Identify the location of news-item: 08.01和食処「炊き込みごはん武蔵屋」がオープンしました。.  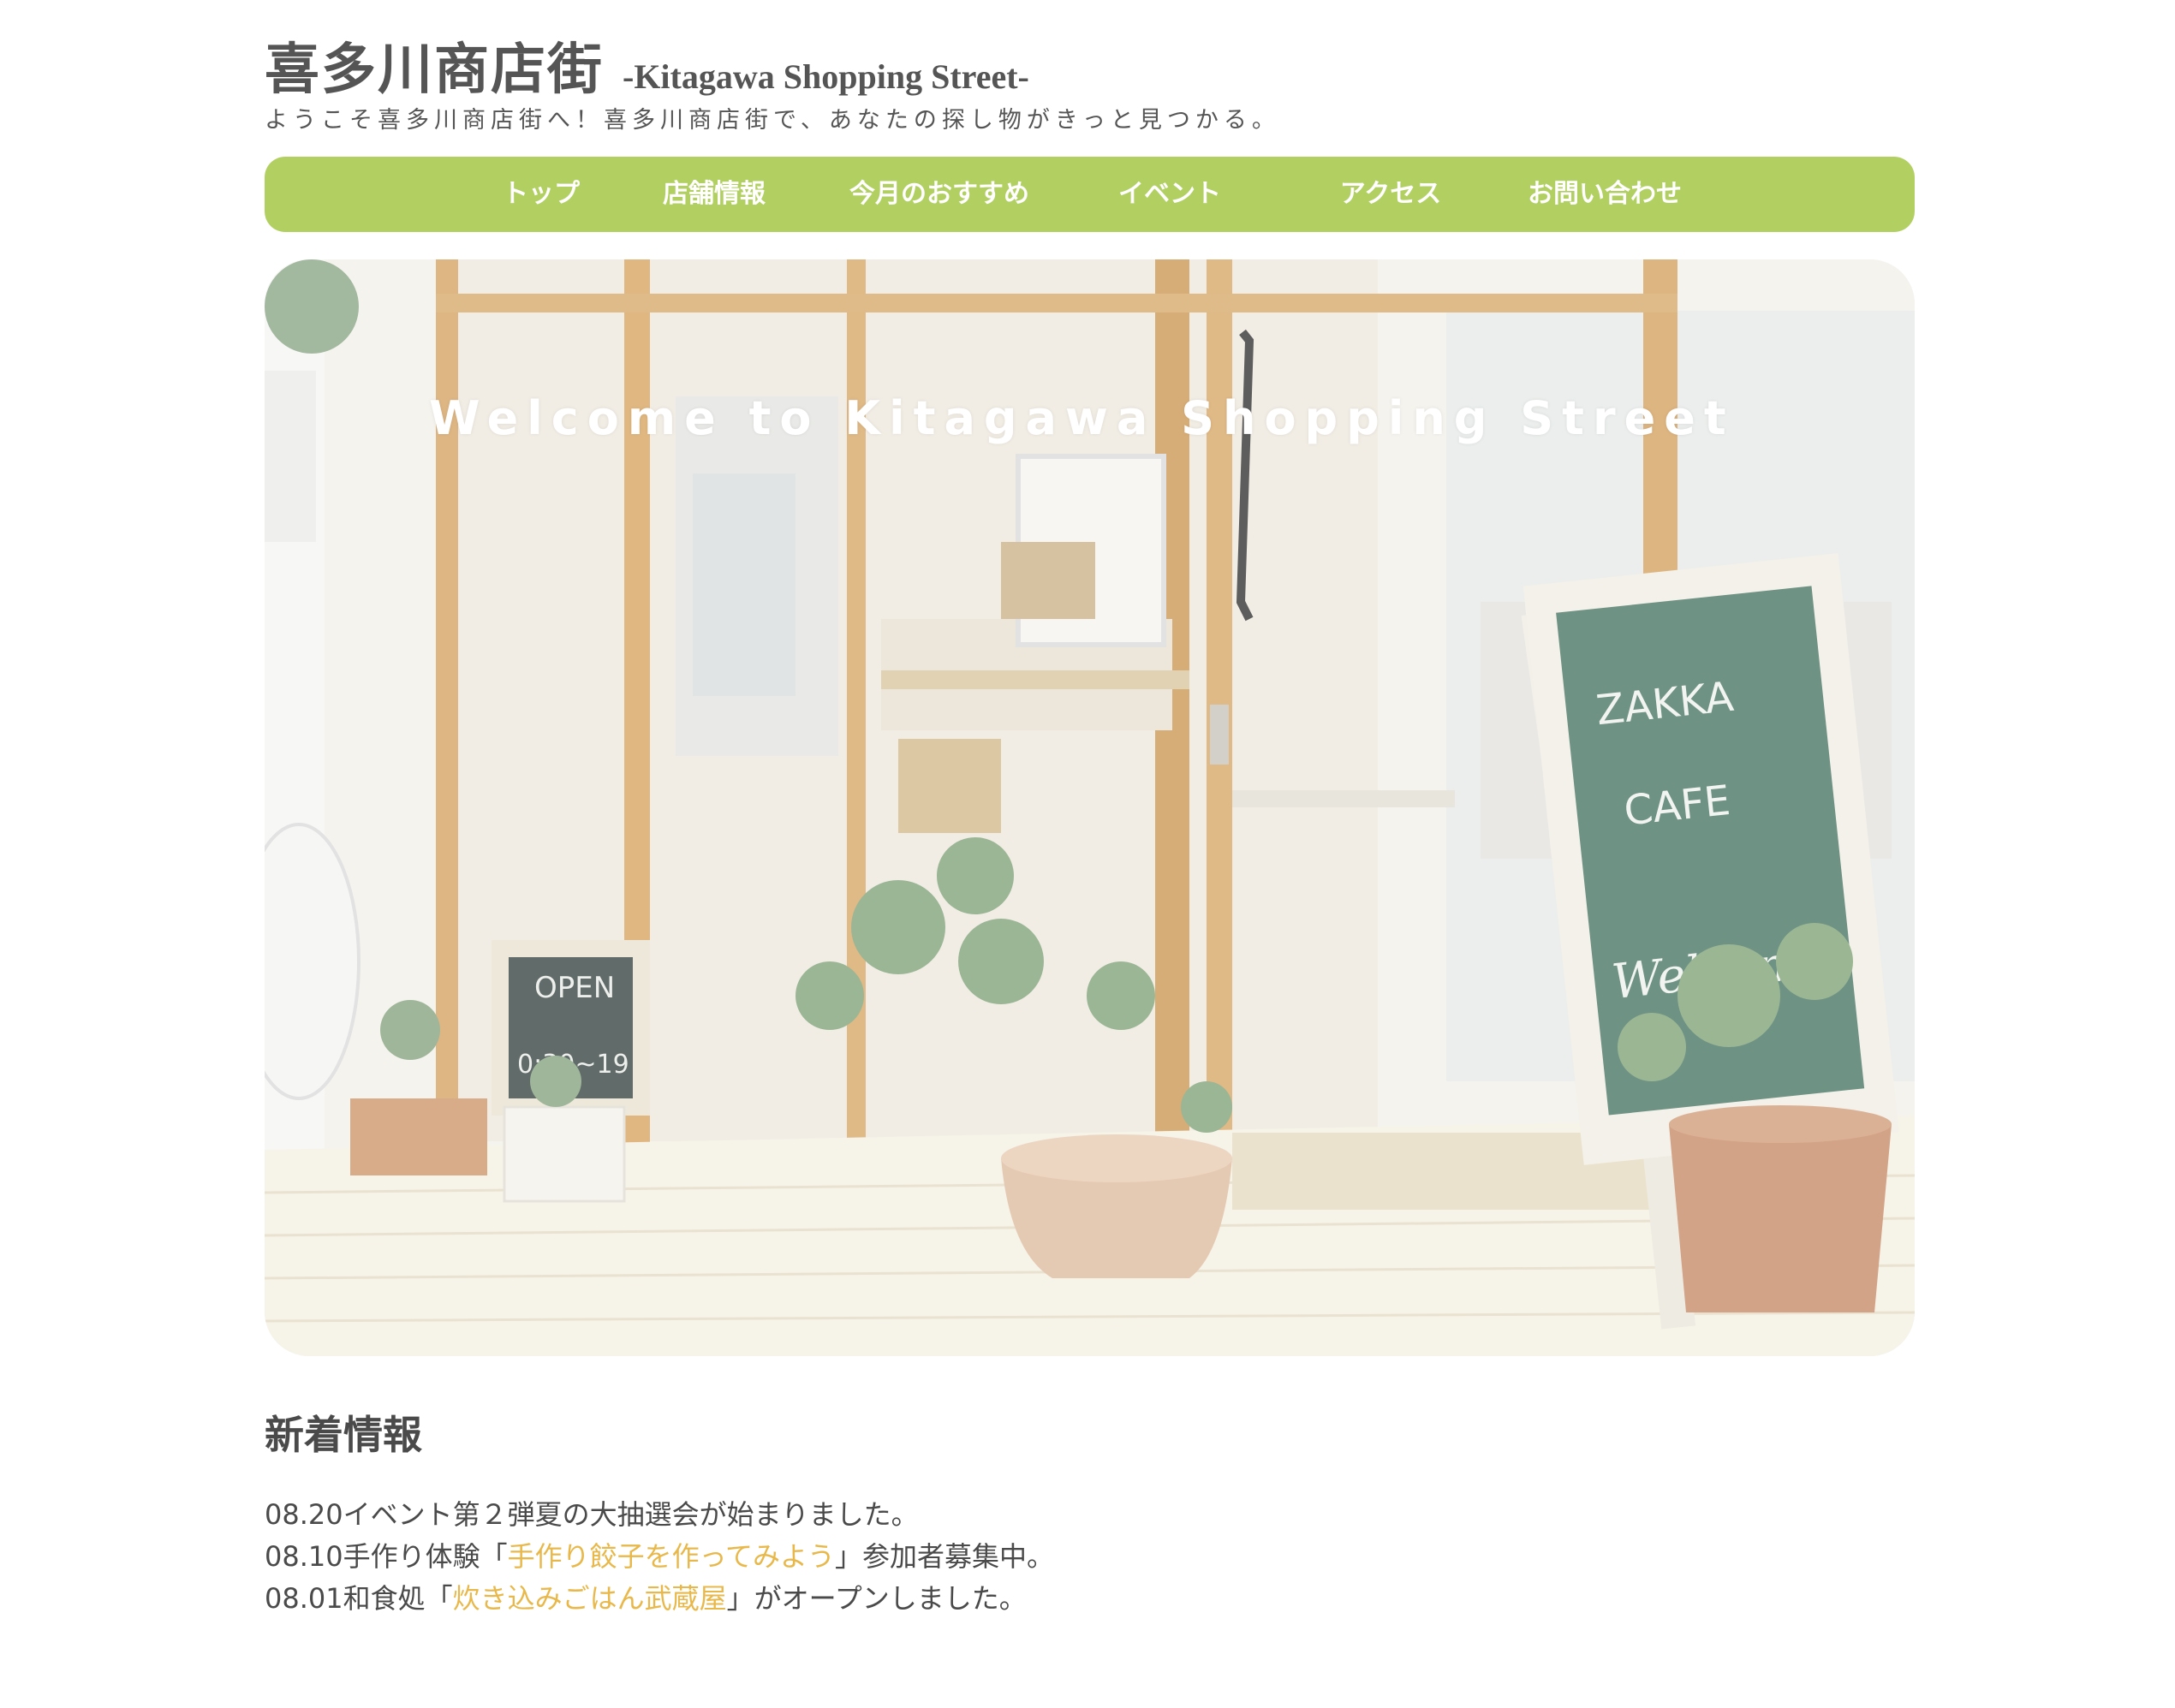
(659, 1599).